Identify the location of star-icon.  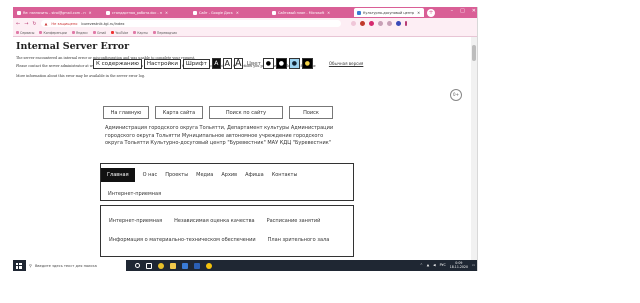
(353, 23).